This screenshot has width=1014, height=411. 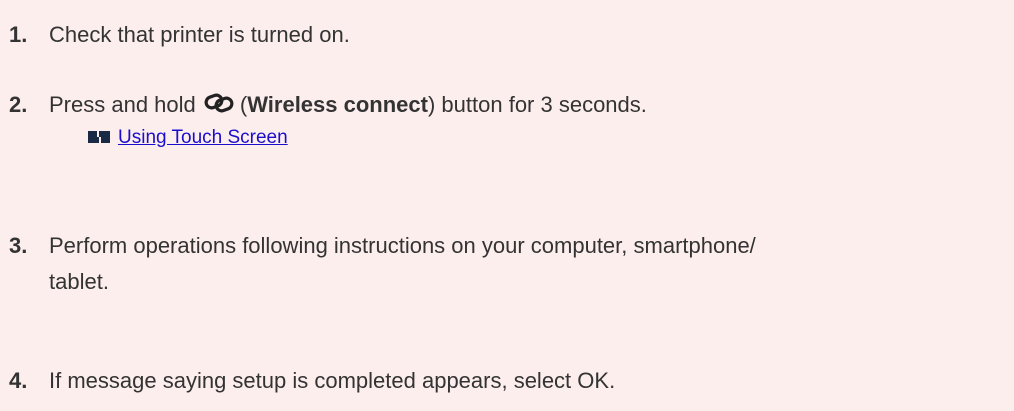 I want to click on step-text-line-2: tablet., so click(x=79, y=281).